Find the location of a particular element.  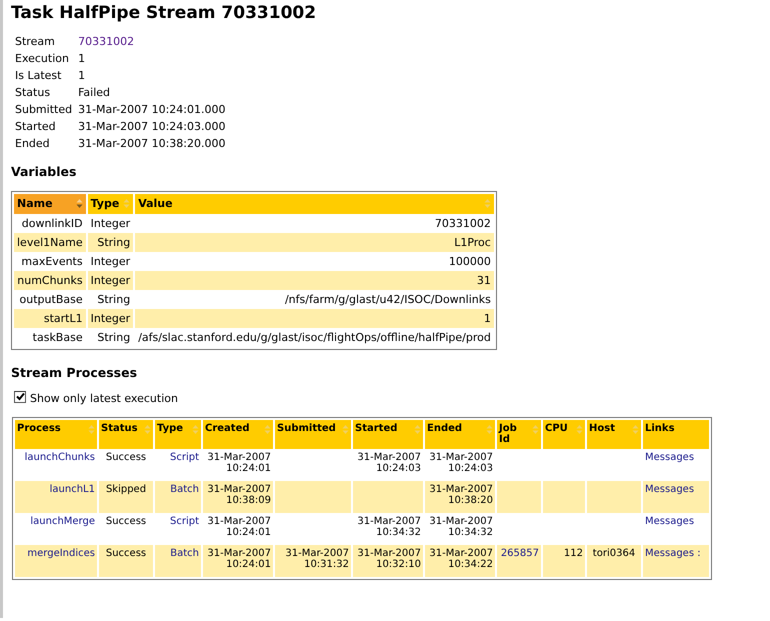

table-cell-text: maxEvents is located at coordinates (52, 262).